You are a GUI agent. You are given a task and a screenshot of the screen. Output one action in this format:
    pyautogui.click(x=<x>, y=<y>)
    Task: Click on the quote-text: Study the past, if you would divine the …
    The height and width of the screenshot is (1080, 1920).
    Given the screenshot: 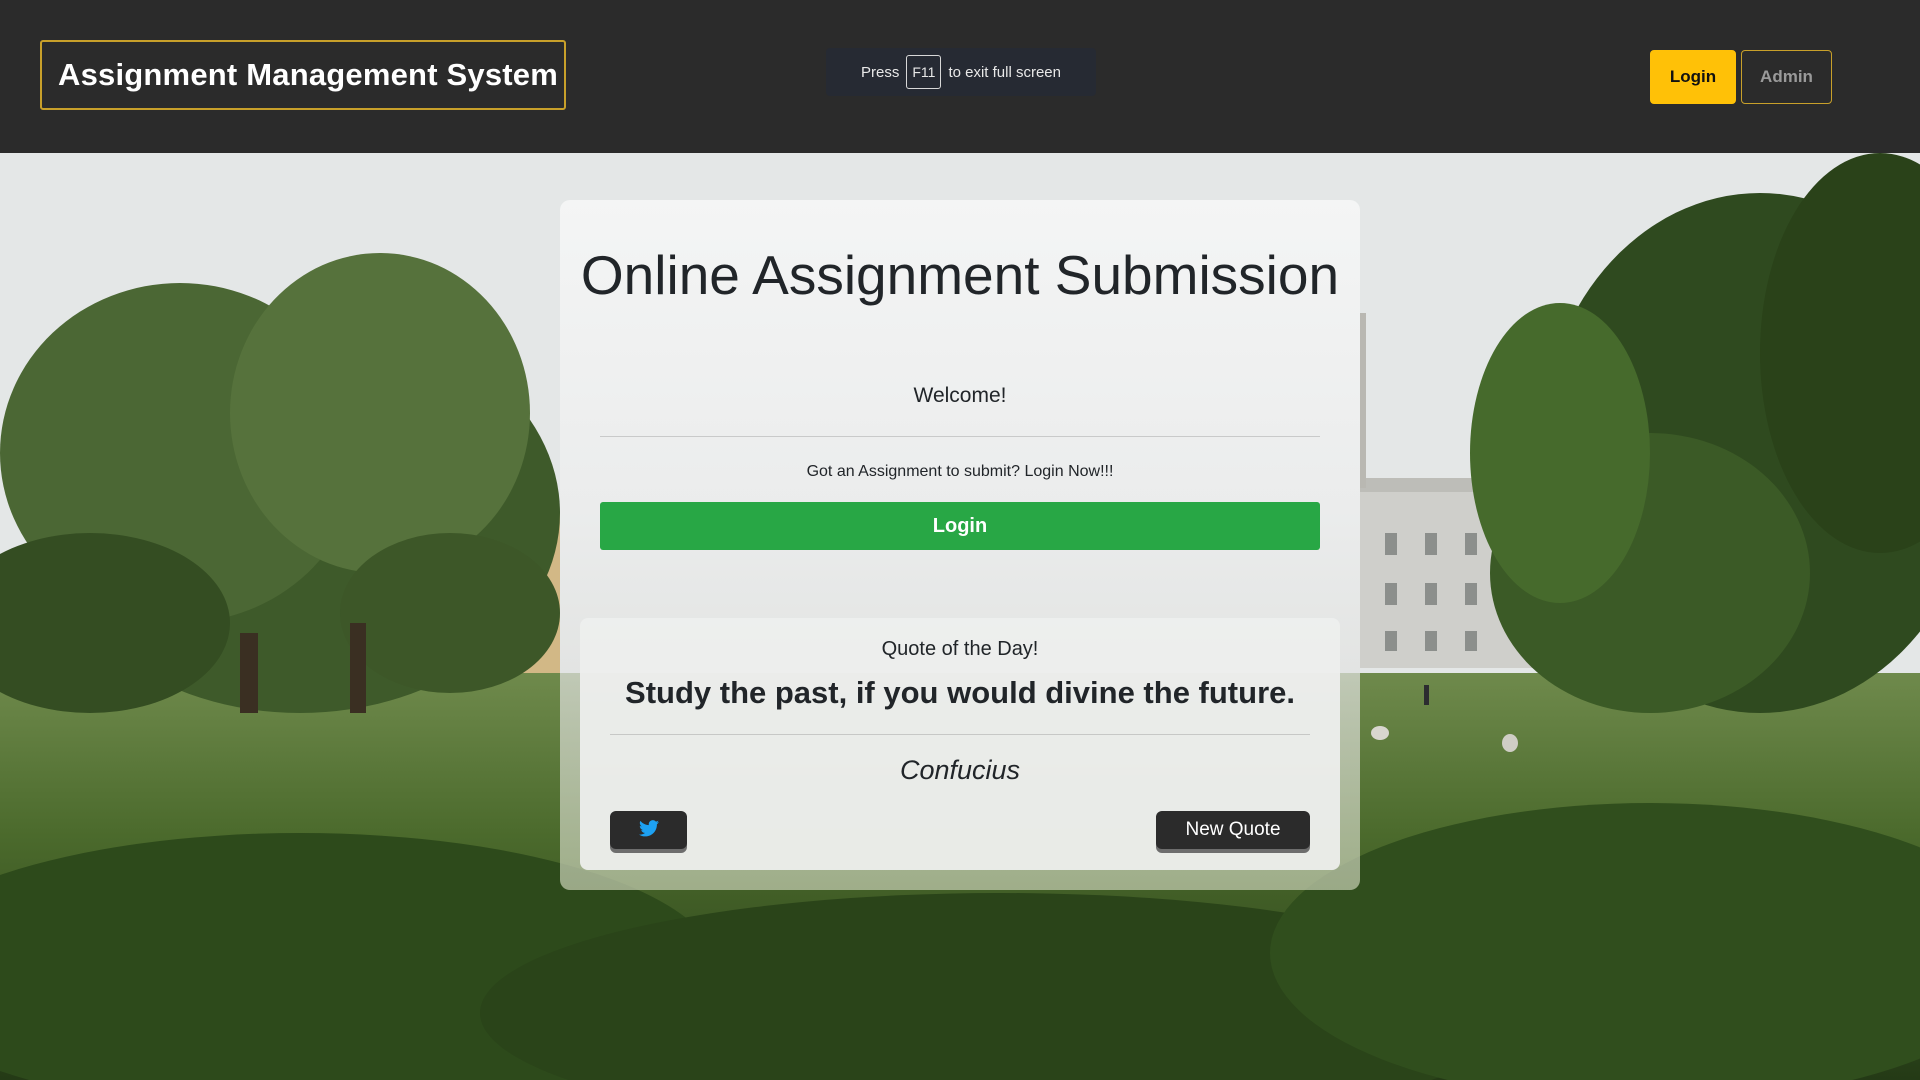 What is the action you would take?
    pyautogui.click(x=960, y=692)
    